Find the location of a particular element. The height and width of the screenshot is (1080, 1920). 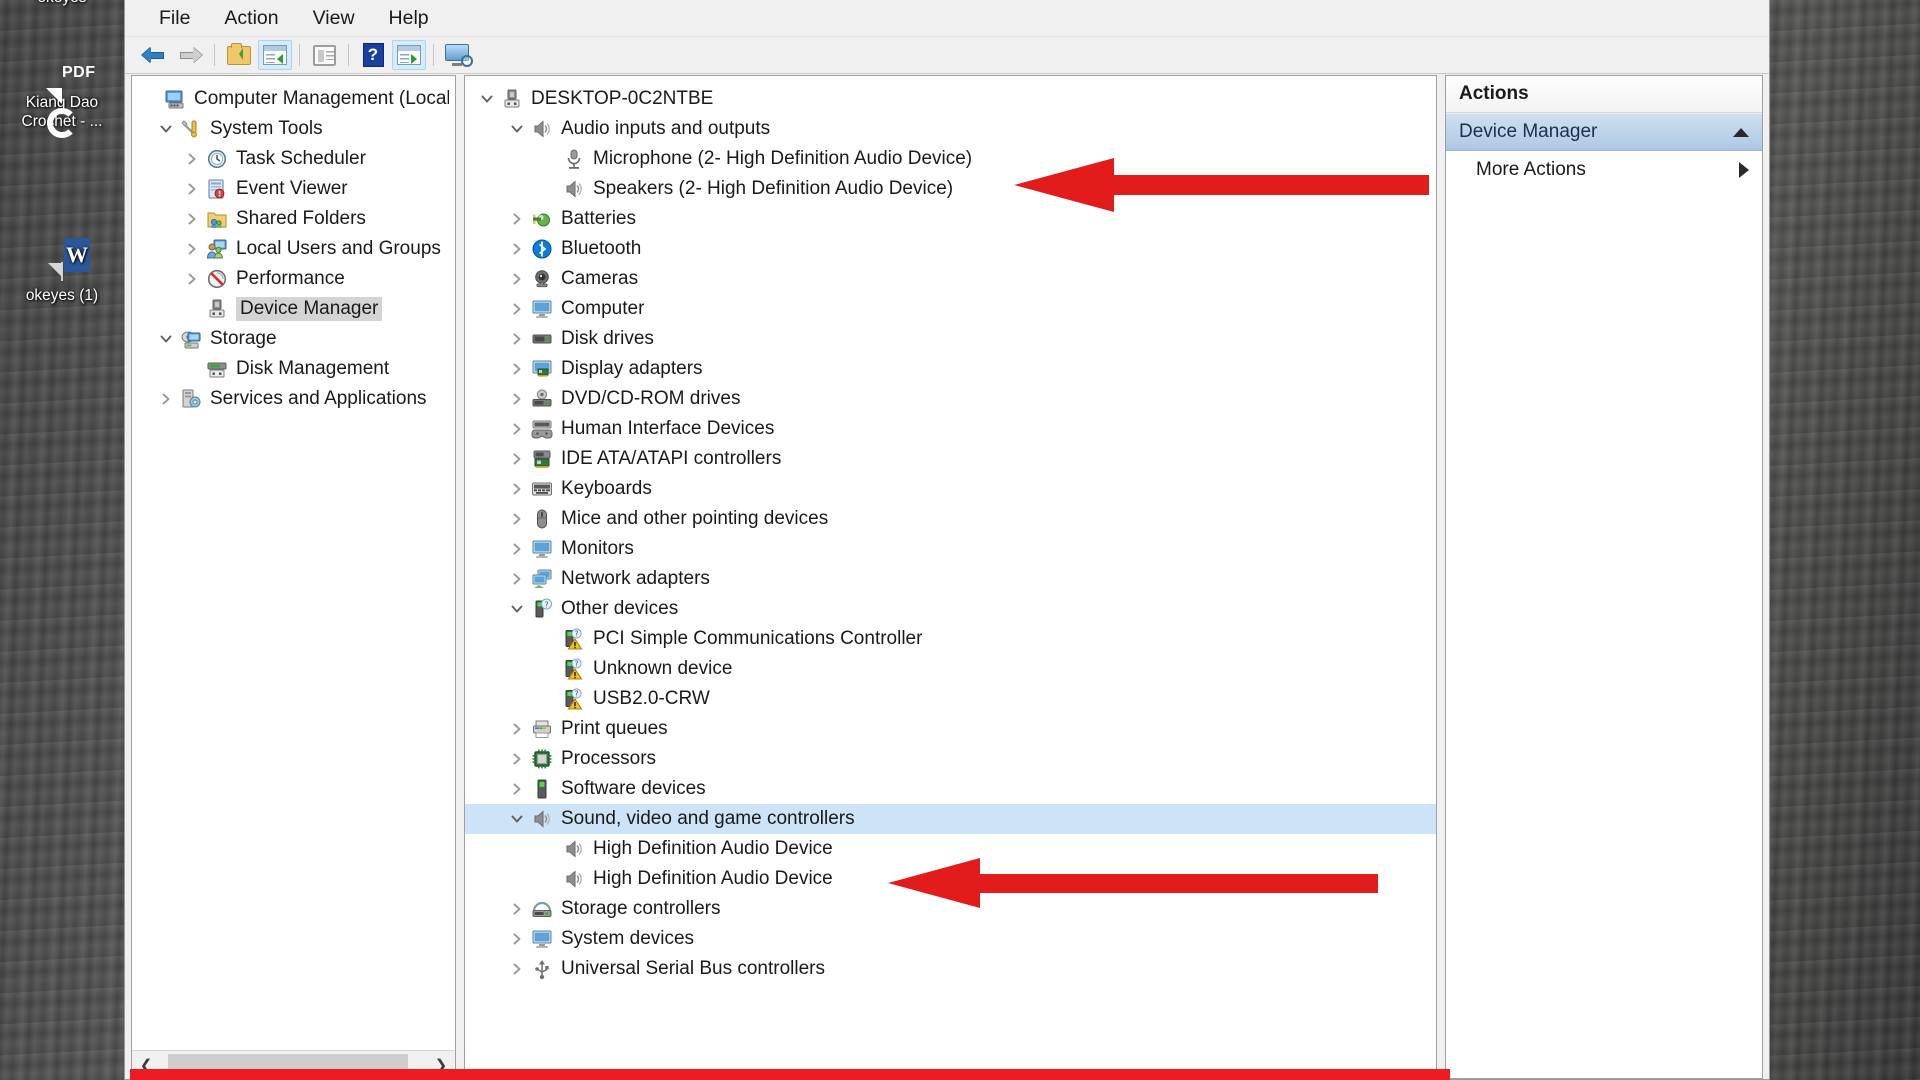

monitor-scan-icon is located at coordinates (459, 55).